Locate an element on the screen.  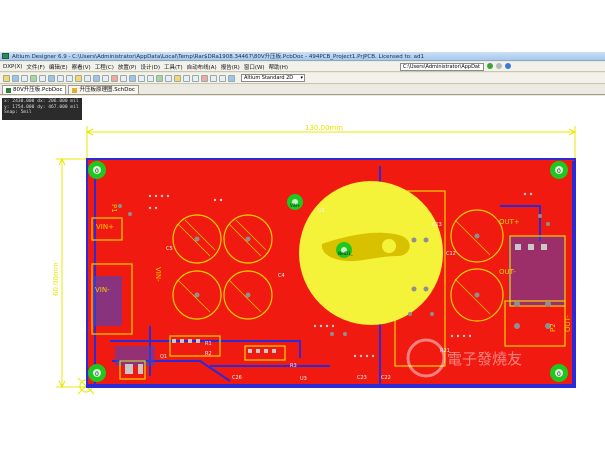
schematic-document-icon is located at coordinates (75, 90).